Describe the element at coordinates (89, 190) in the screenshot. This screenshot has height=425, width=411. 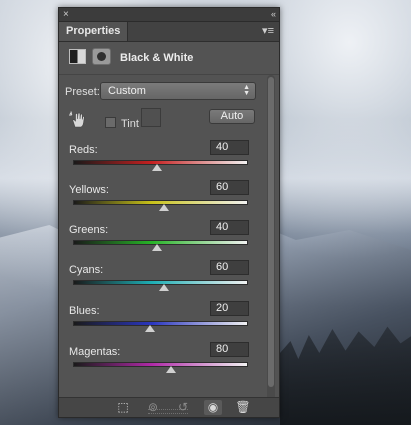
I see `slider-label: Yellows:` at that location.